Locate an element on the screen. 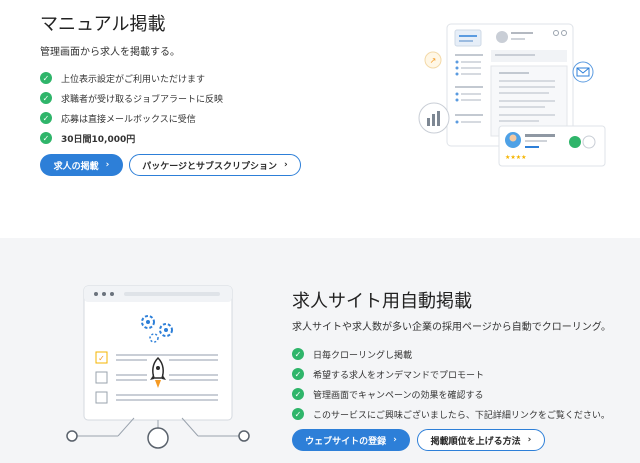 The image size is (640, 463). feature-text: 管理画面でキャンペーンの効果を確認する is located at coordinates (398, 395).